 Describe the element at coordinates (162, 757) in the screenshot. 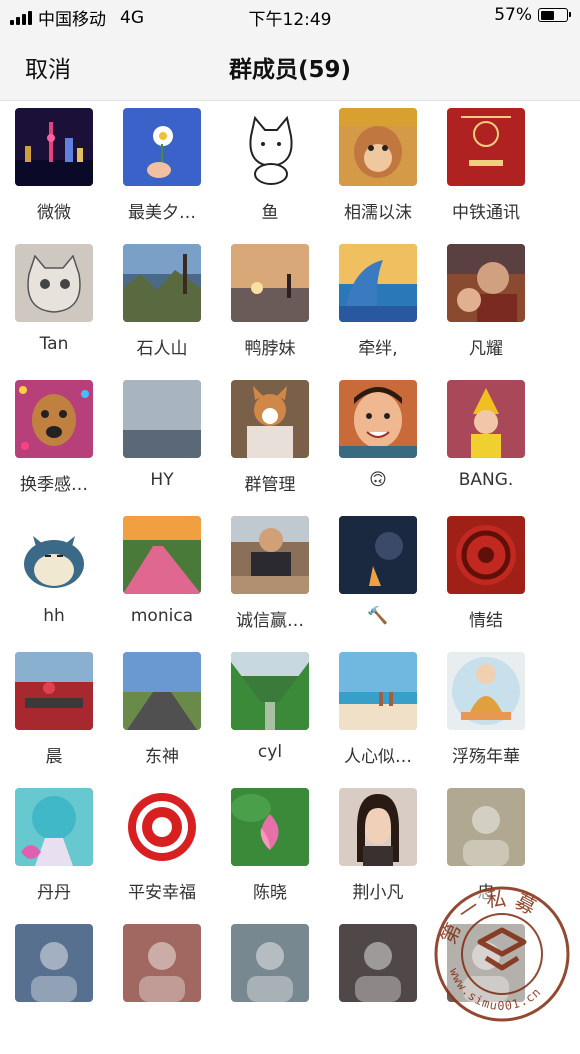

I see `member-name: 东神` at that location.